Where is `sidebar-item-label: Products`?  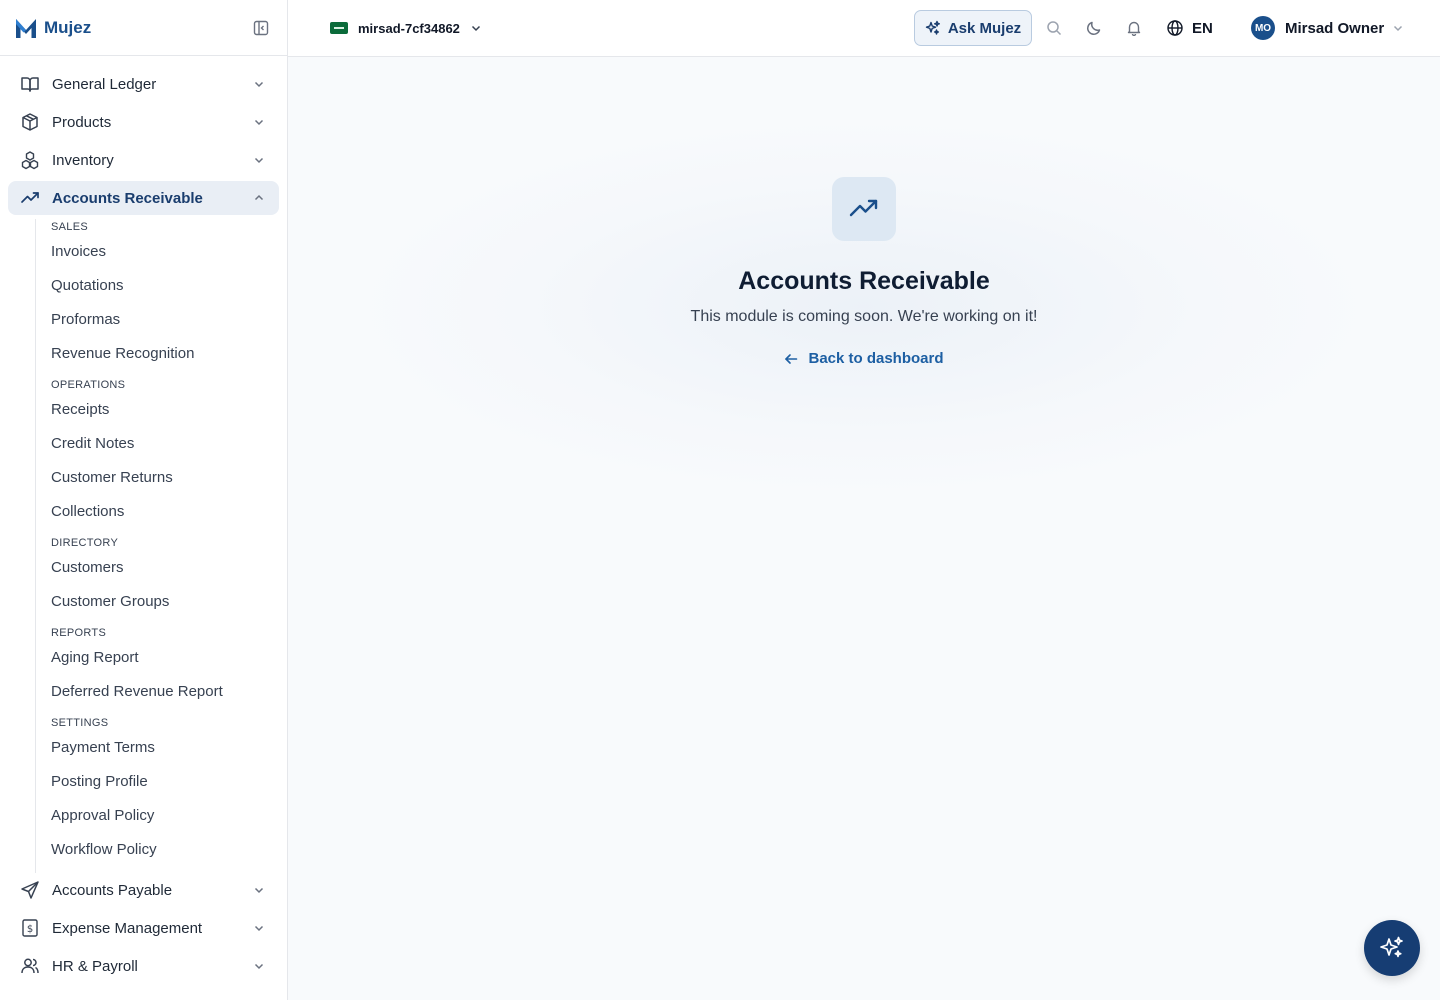 sidebar-item-label: Products is located at coordinates (82, 122).